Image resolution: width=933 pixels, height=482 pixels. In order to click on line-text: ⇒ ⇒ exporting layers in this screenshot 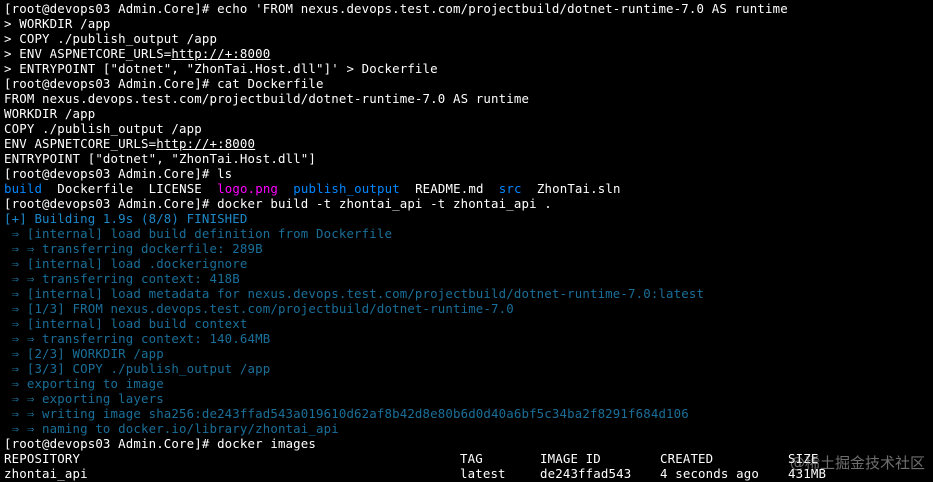, I will do `click(84, 398)`.